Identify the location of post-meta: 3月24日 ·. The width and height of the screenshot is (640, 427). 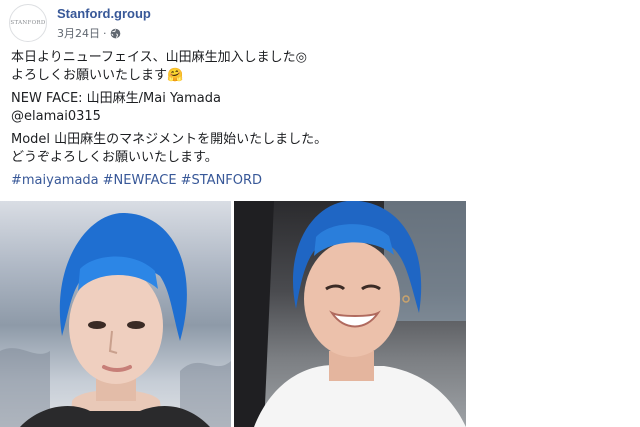
(89, 33).